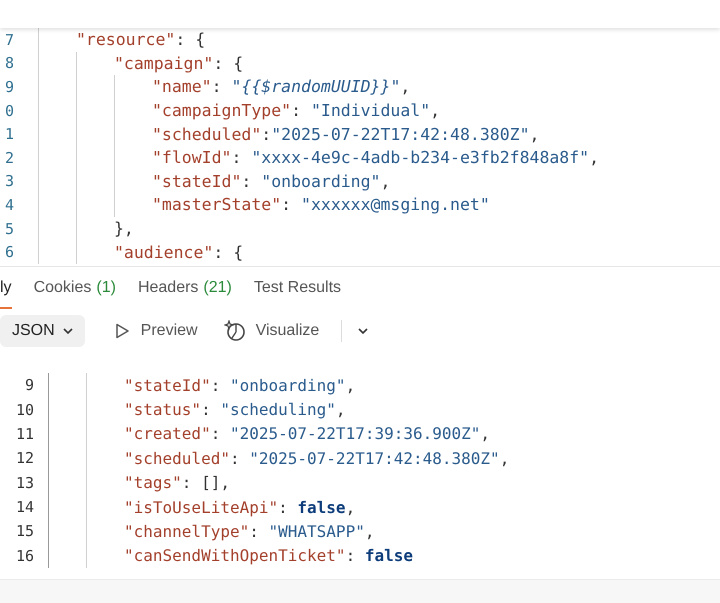 The height and width of the screenshot is (603, 720). Describe the element at coordinates (179, 63) in the screenshot. I see `code-line: "campaign": {` at that location.